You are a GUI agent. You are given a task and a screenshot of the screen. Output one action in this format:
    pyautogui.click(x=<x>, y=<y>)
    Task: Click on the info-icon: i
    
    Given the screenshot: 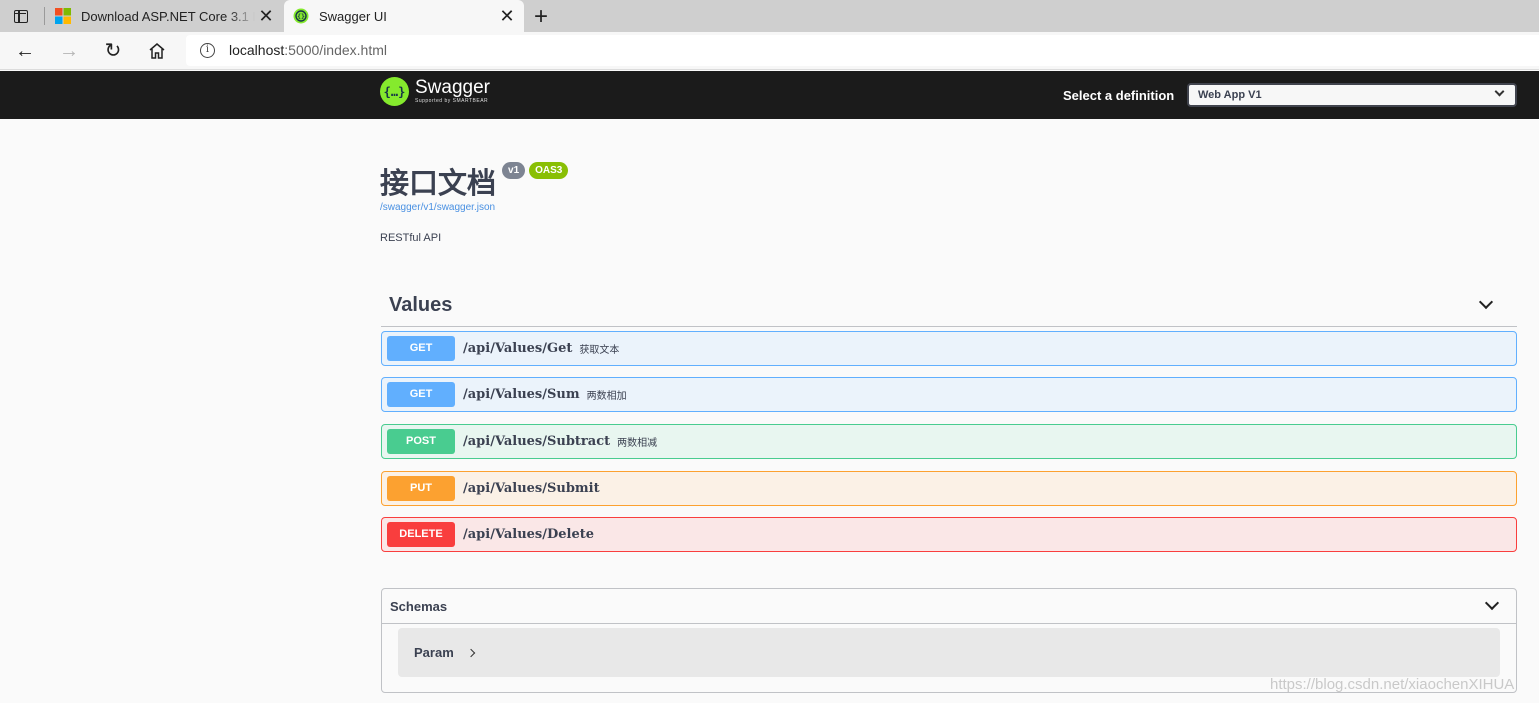 What is the action you would take?
    pyautogui.click(x=207, y=50)
    